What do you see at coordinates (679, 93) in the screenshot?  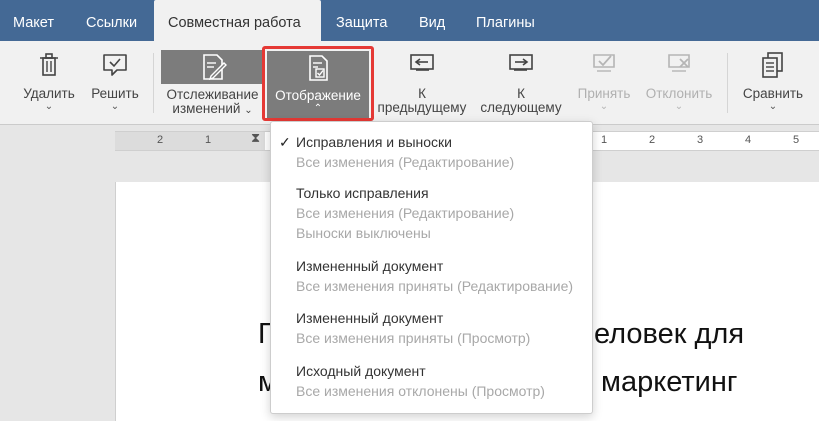 I see `reject-label: Отклонить` at bounding box center [679, 93].